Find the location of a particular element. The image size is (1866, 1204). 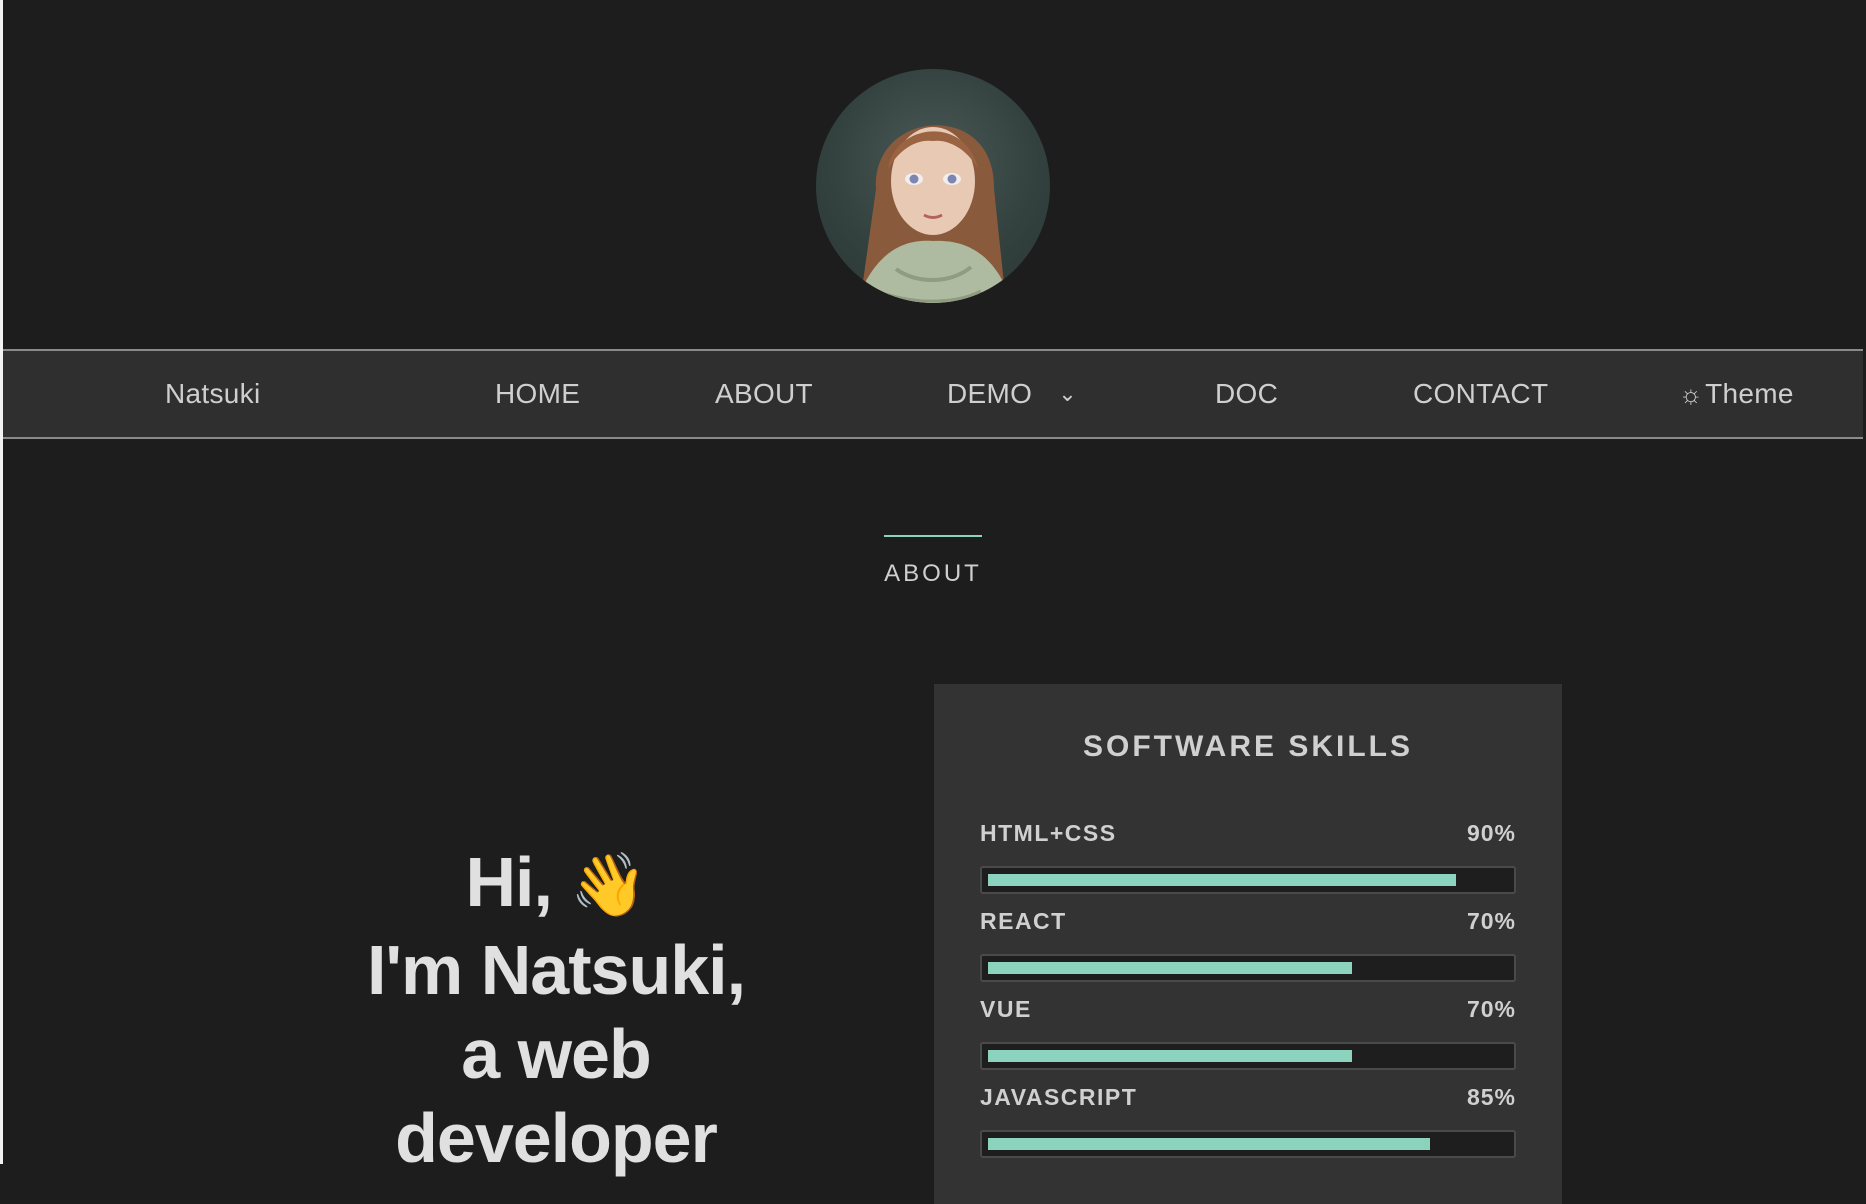

hero-greeting: Hi, is located at coordinates (508, 882).